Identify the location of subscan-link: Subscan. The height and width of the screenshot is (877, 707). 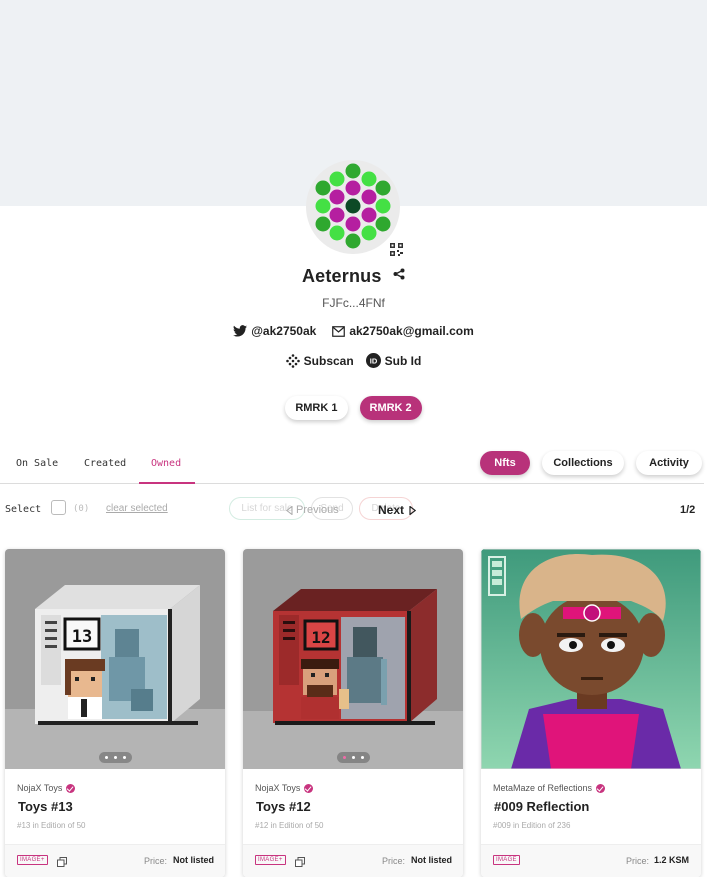
(319, 360).